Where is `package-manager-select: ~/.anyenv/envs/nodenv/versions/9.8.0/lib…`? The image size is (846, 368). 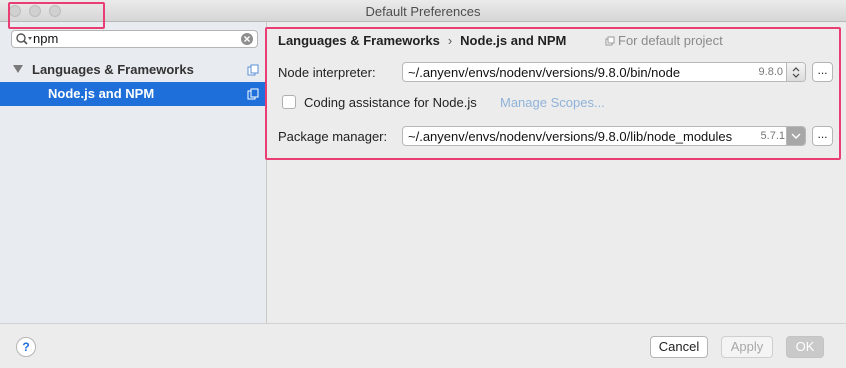
package-manager-select: ~/.anyenv/envs/nodenv/versions/9.8.0/lib… is located at coordinates (604, 136).